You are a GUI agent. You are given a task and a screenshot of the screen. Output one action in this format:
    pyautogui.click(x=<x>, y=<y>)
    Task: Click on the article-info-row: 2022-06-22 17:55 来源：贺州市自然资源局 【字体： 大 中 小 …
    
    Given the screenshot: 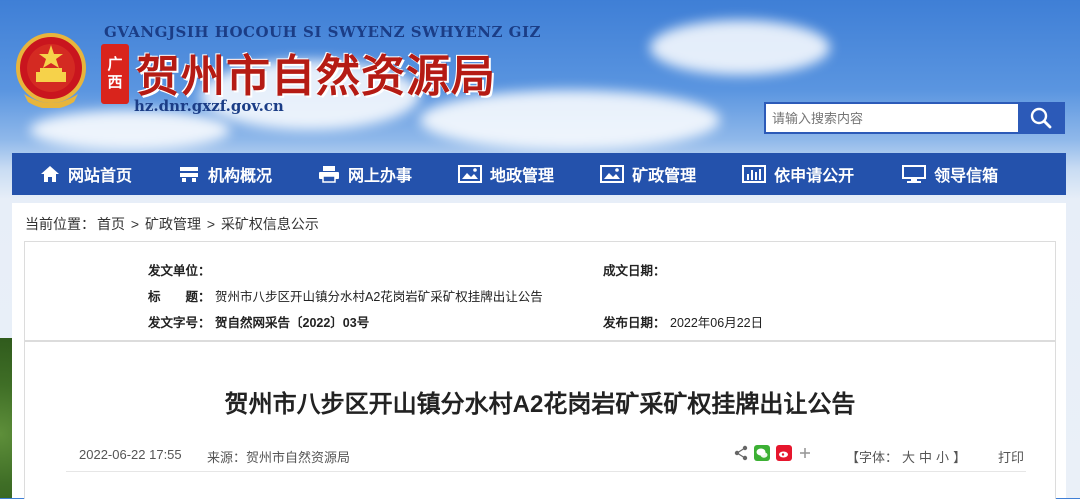 What is the action you would take?
    pyautogui.click(x=546, y=455)
    